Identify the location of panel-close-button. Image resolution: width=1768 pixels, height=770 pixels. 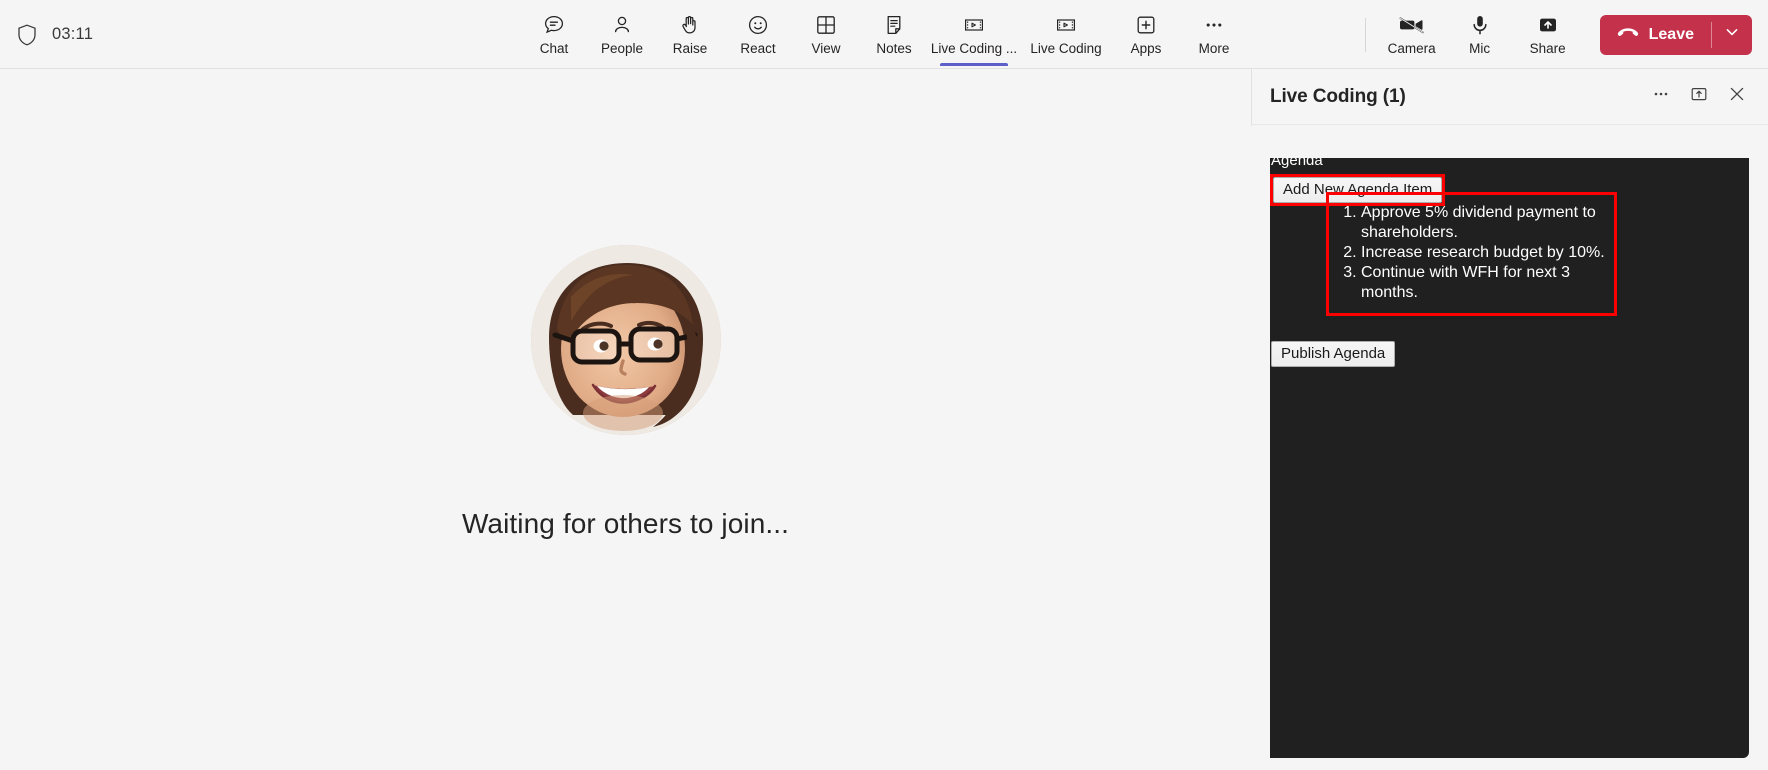
(1737, 97).